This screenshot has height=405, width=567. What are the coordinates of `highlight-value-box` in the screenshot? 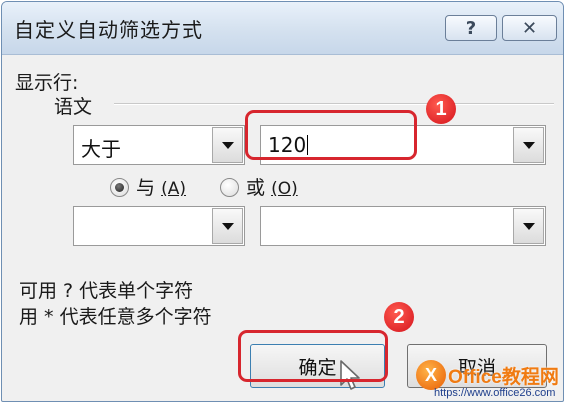 It's located at (331, 135).